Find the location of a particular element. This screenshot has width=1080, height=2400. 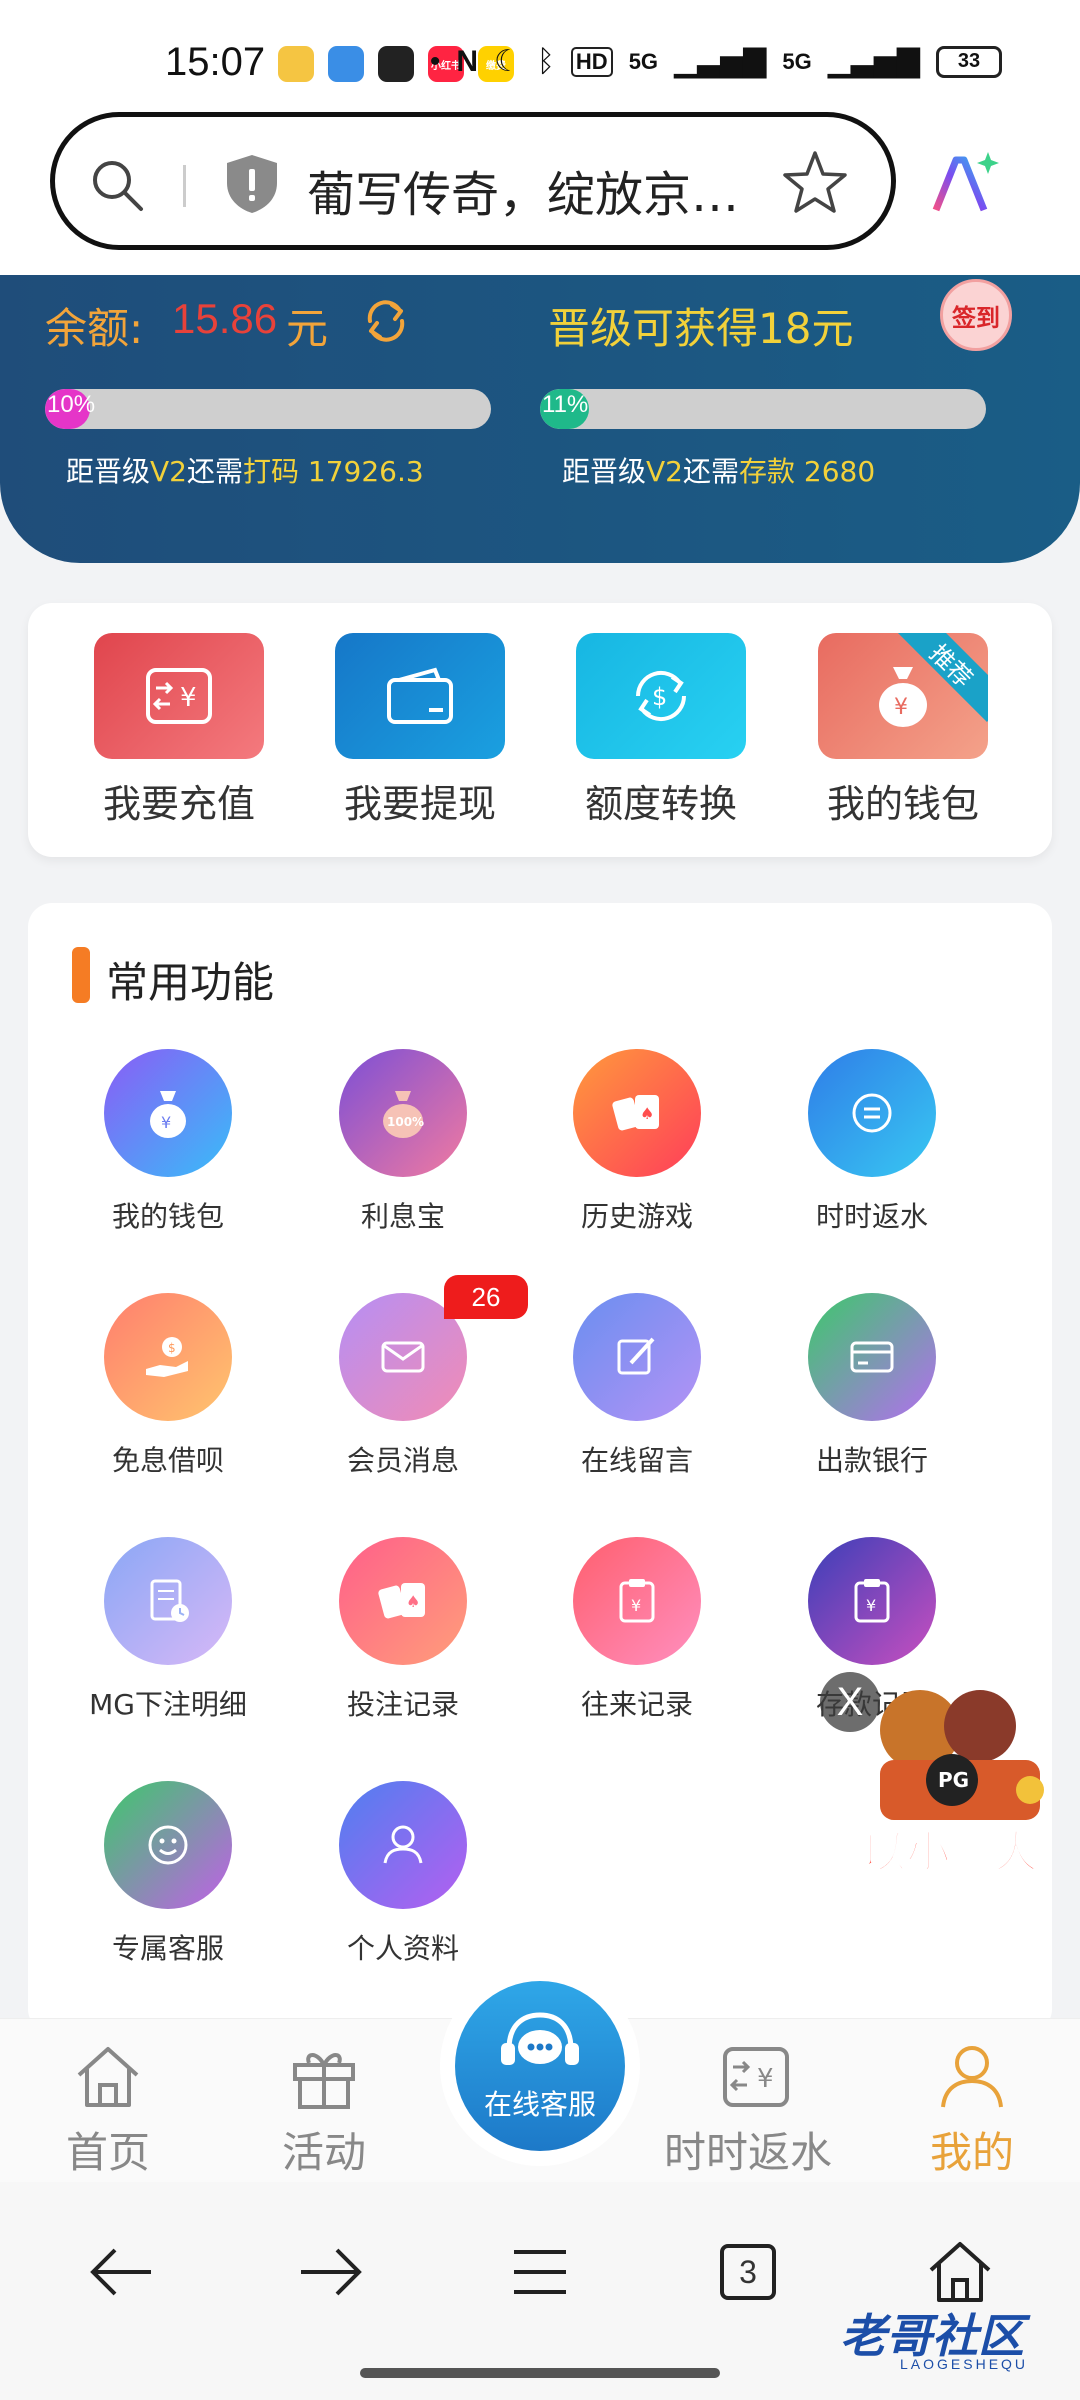

function-item: 会员消息 is located at coordinates (403, 1386).